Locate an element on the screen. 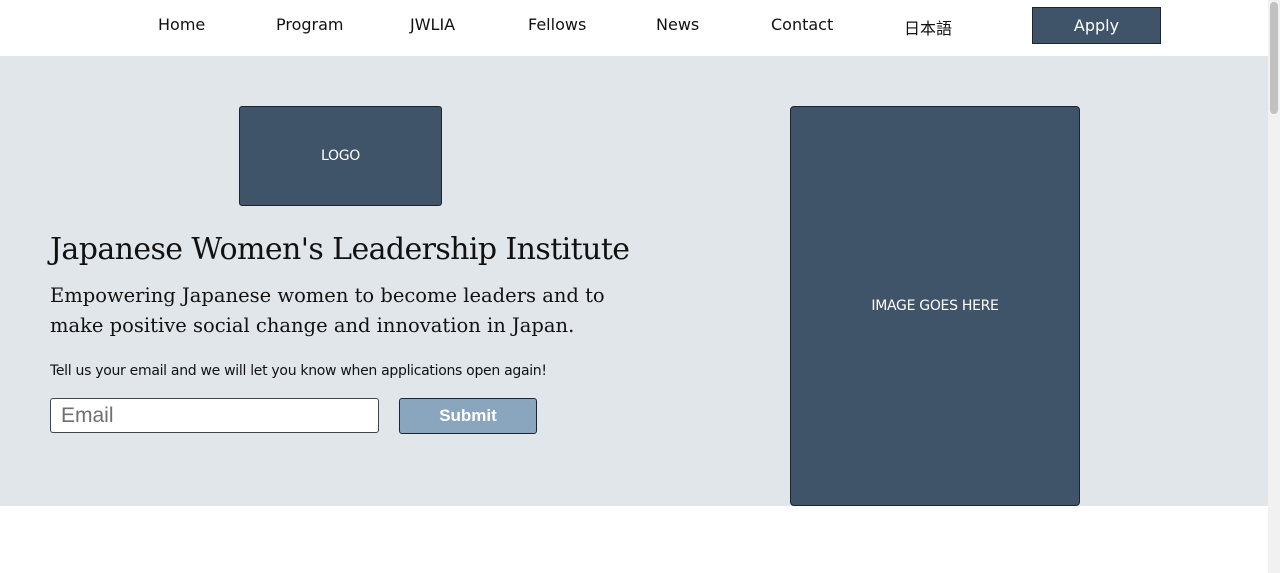 The image size is (1280, 573). page-scrollbar is located at coordinates (1274, 286).